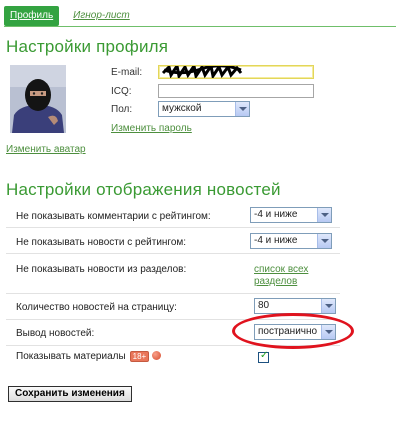 The width and height of the screenshot is (400, 432). What do you see at coordinates (101, 16) in the screenshot?
I see `tab-ignore-list: Игнор-лист` at bounding box center [101, 16].